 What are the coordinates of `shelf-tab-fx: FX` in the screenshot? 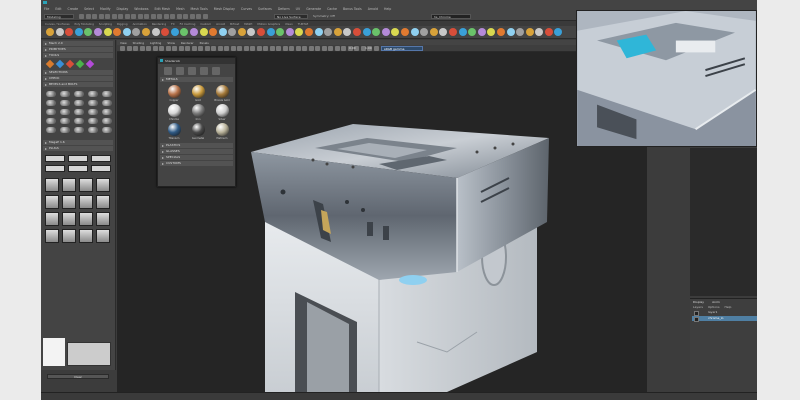 It's located at (173, 24).